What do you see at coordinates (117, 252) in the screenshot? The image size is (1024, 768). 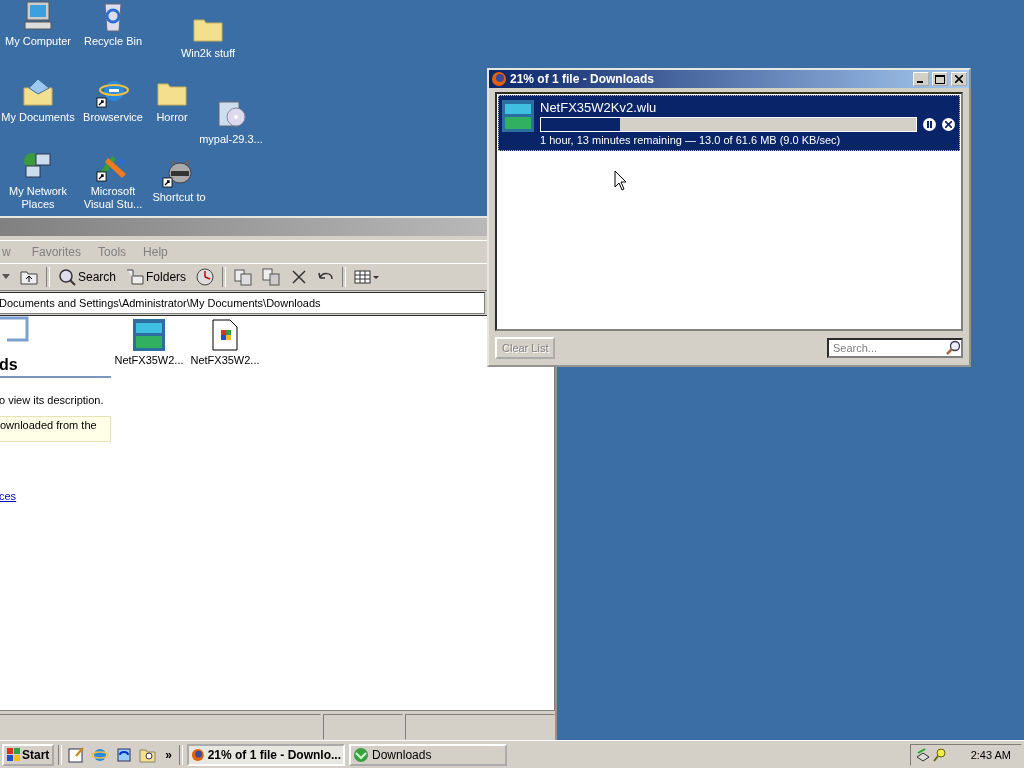 I see `menu-item: Tools` at bounding box center [117, 252].